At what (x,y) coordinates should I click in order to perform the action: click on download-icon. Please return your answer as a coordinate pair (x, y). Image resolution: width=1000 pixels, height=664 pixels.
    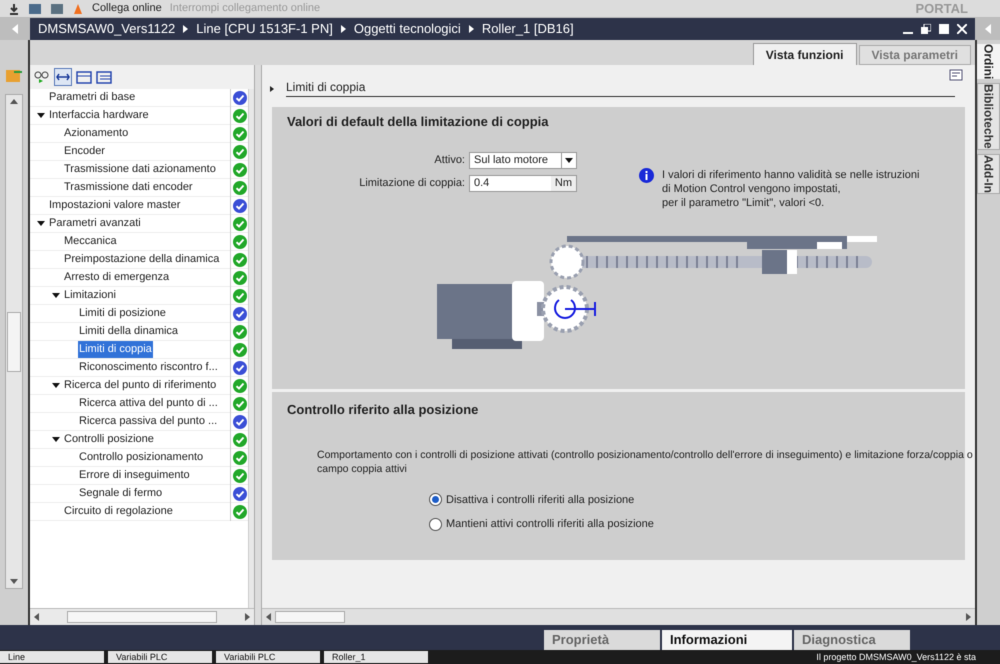
    Looking at the image, I should click on (14, 8).